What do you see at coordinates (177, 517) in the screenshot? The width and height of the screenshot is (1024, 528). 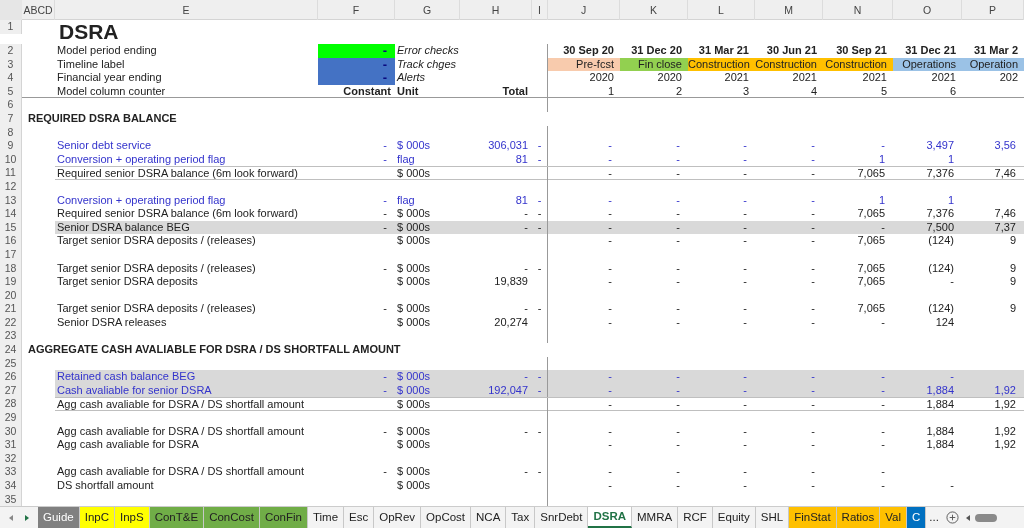 I see `sheet-tab: ConT&E` at bounding box center [177, 517].